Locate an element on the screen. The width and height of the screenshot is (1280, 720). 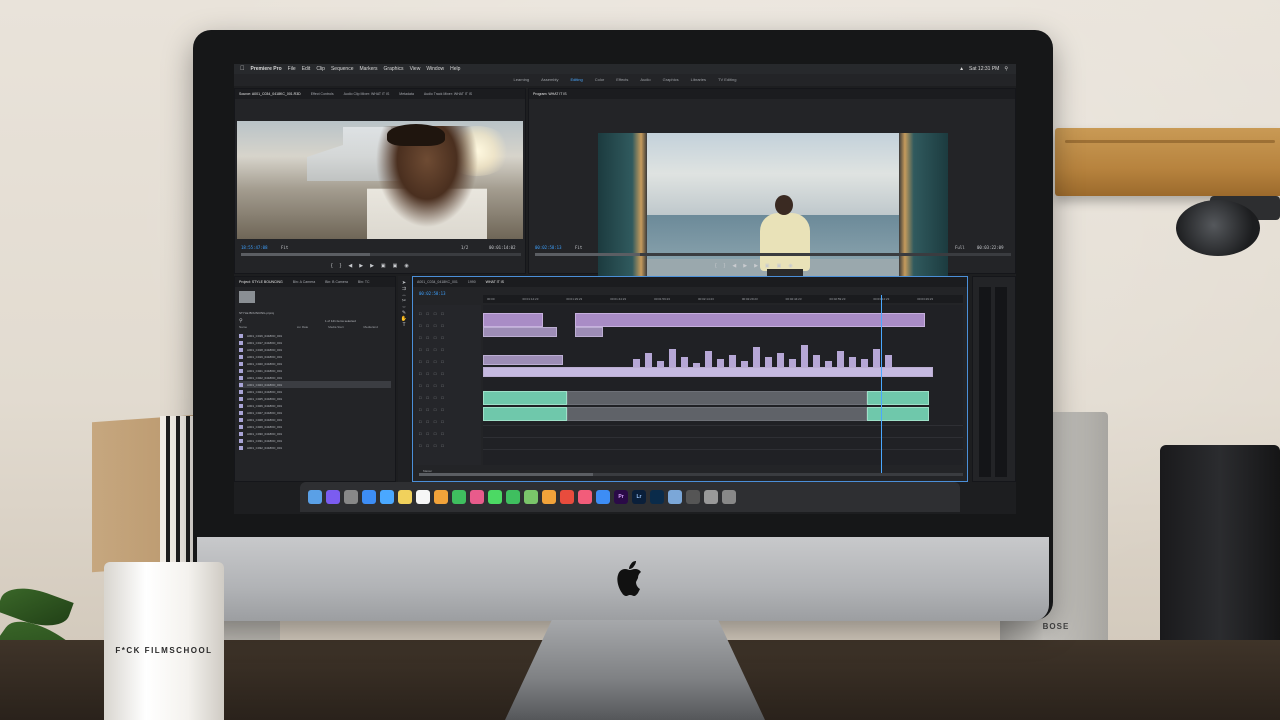
tab-program: Program: WHAT IT IS is located at coordinates (550, 94).